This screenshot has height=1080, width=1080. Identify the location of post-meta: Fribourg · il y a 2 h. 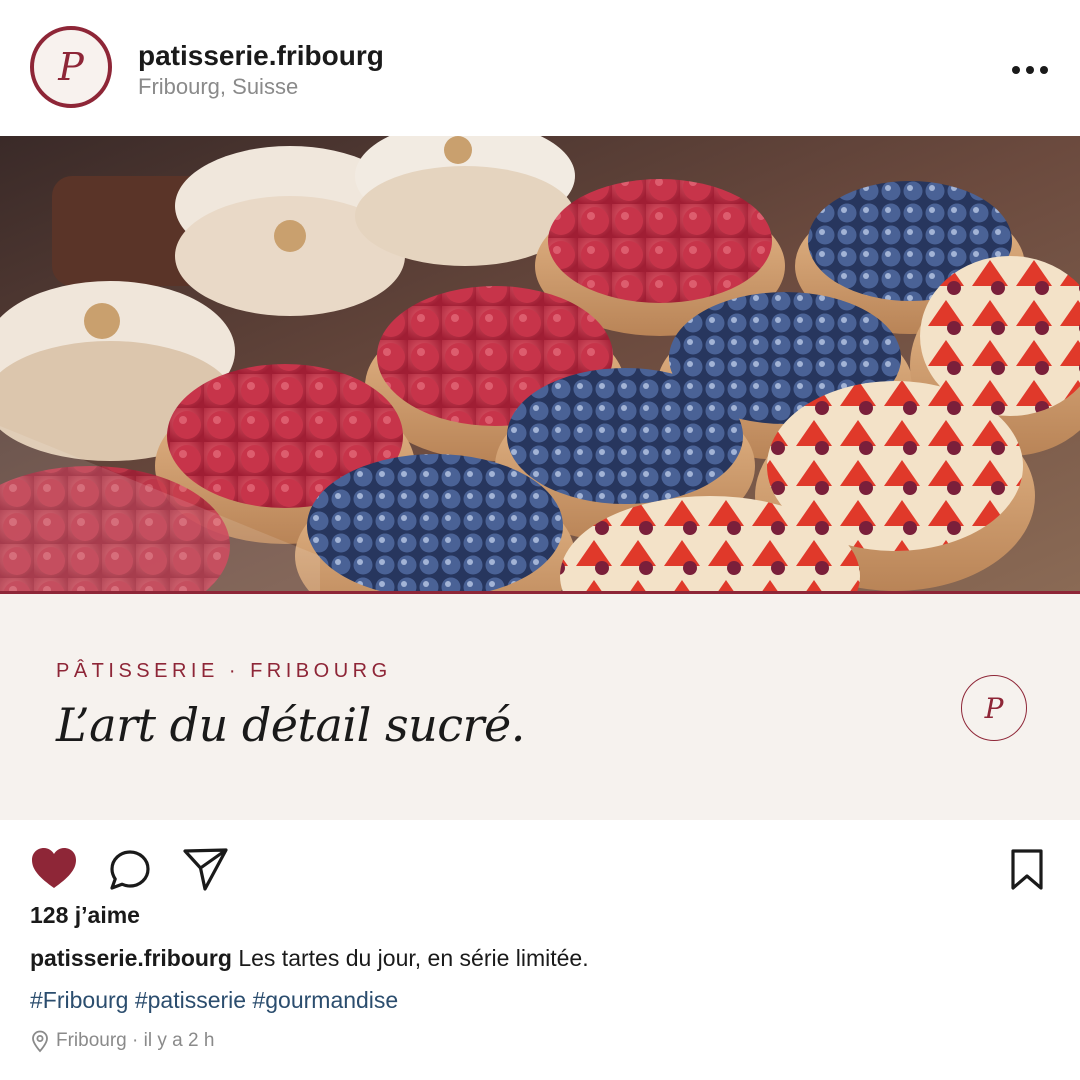
(122, 1041).